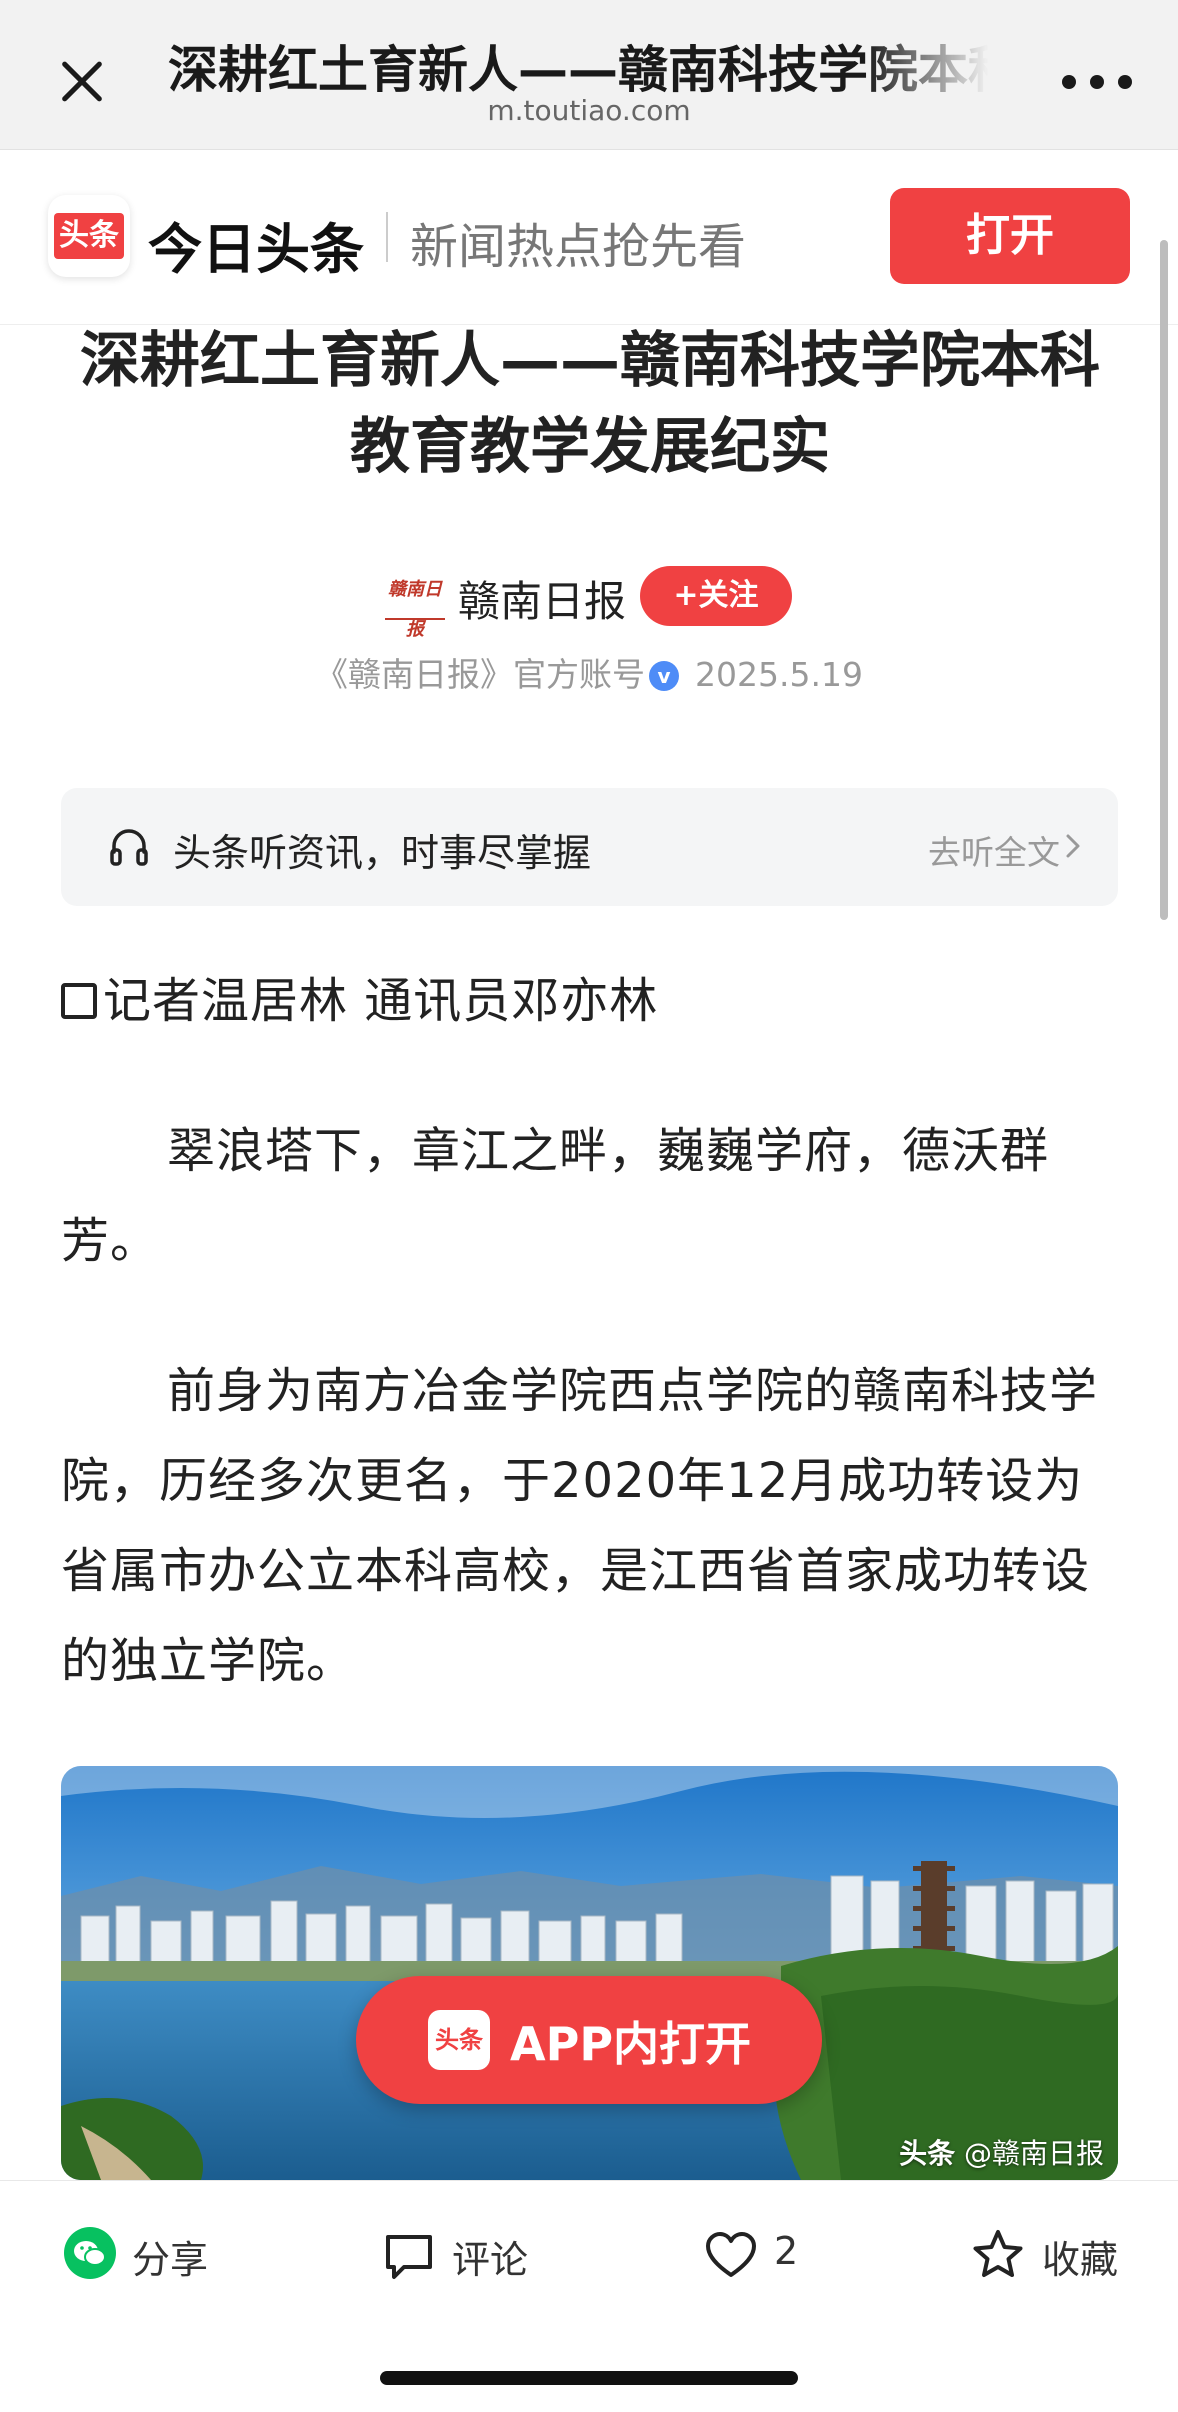  What do you see at coordinates (1097, 82) in the screenshot?
I see `more-options-icon` at bounding box center [1097, 82].